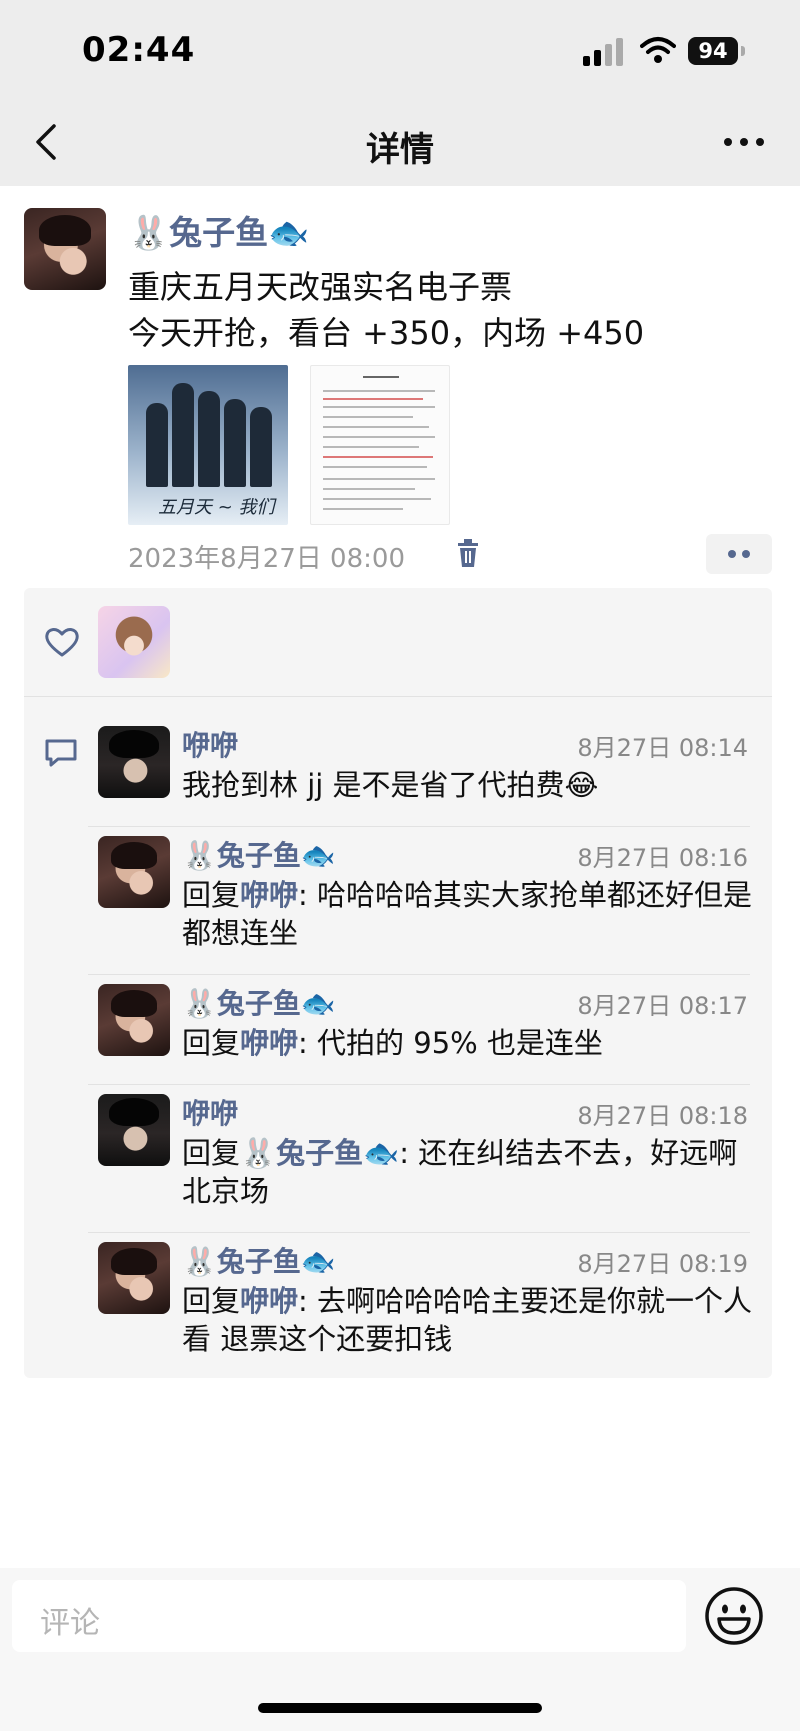  I want to click on delete-trash-icon, so click(468, 553).